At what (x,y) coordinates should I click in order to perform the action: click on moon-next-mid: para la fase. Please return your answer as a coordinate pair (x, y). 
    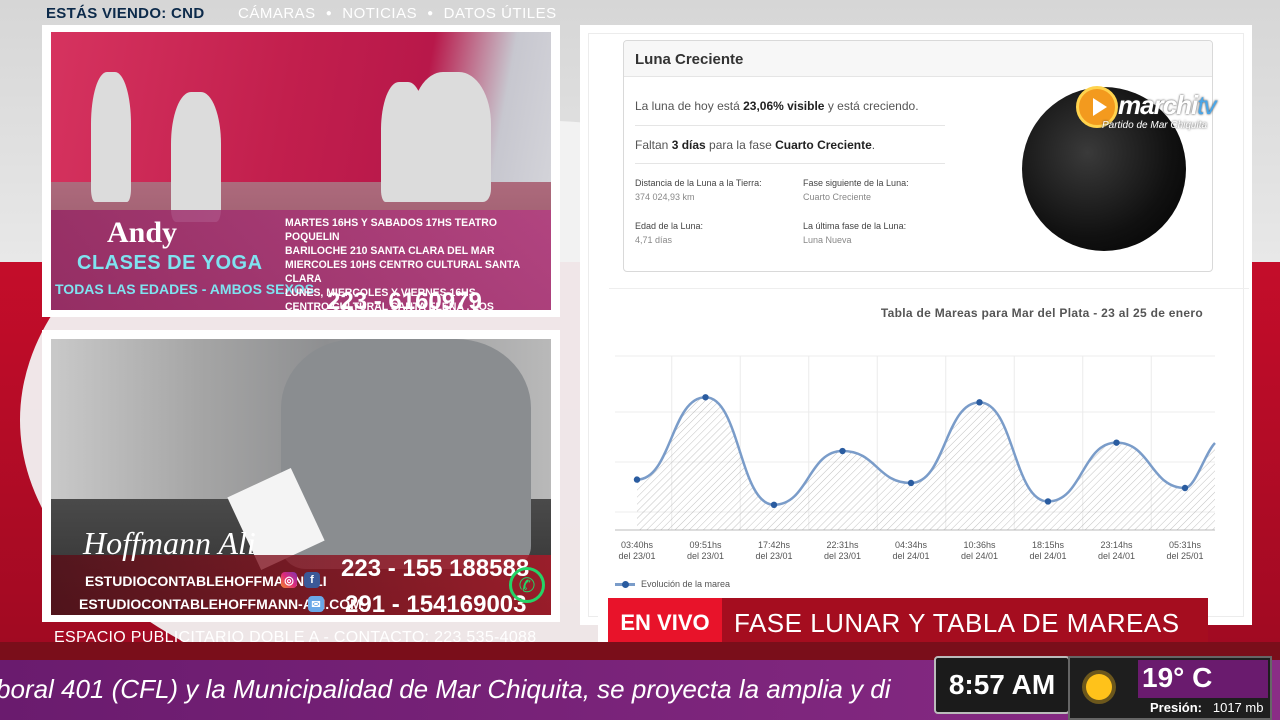
    Looking at the image, I should click on (740, 145).